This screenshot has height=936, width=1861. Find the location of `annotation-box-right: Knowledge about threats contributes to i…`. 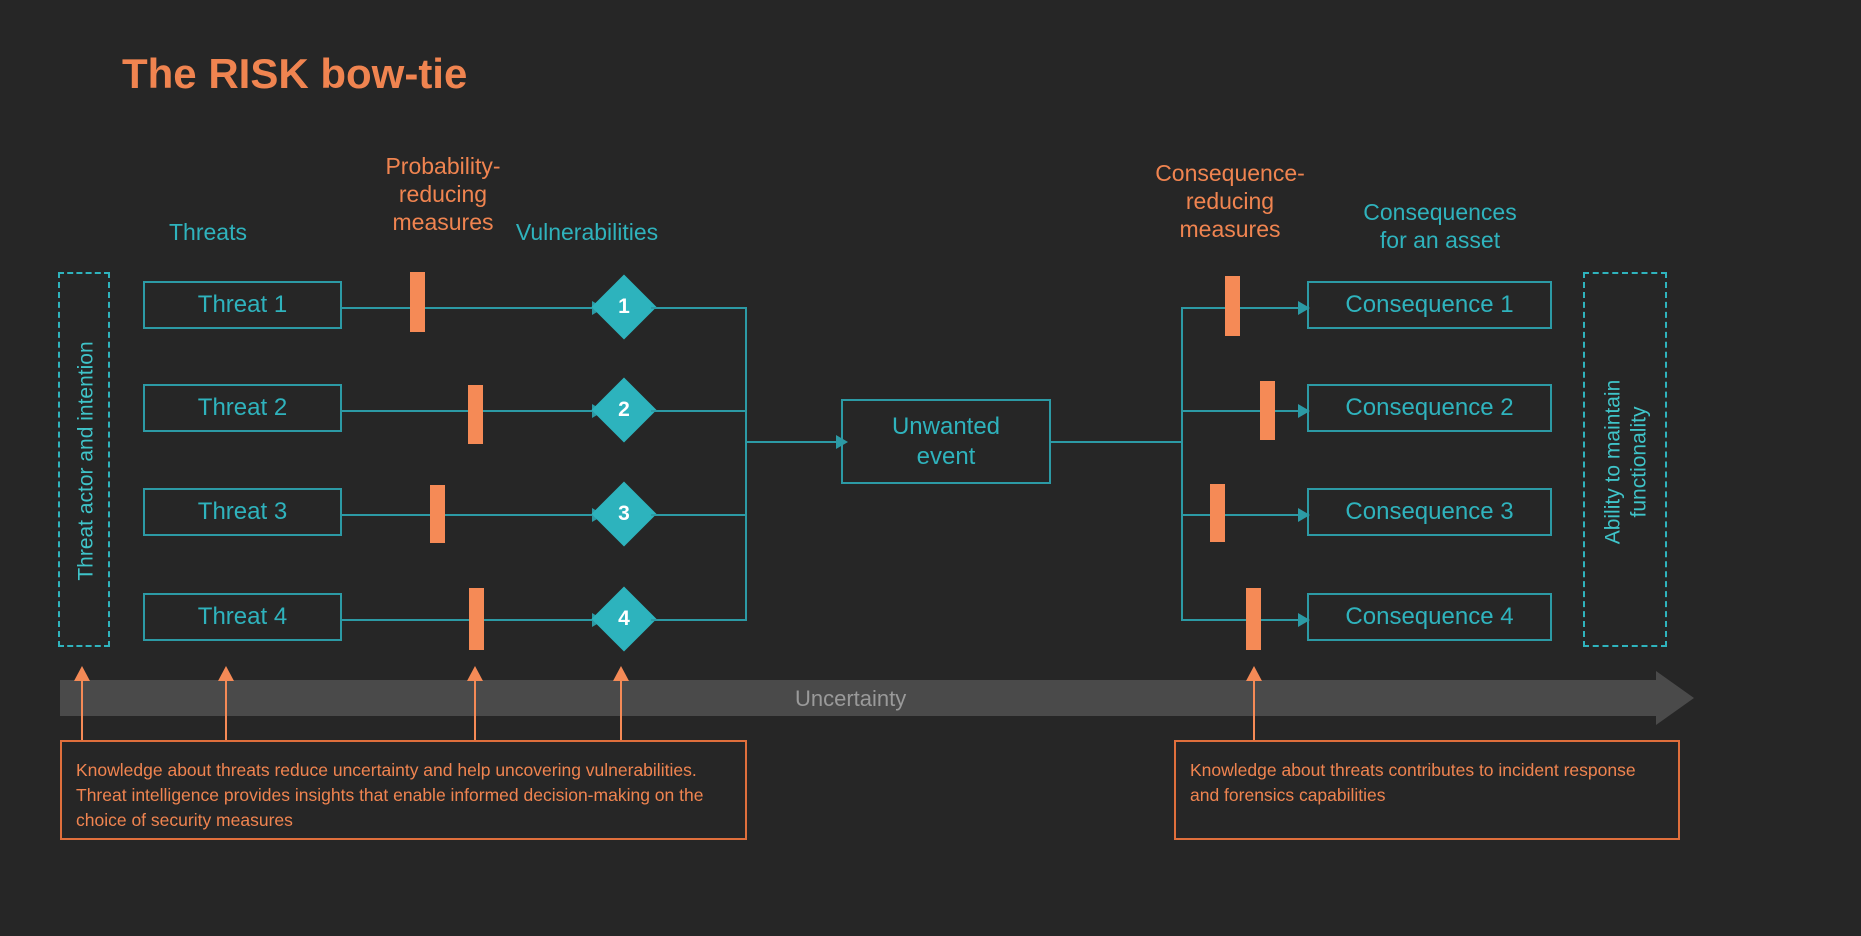

annotation-box-right: Knowledge about threats contributes to i… is located at coordinates (1427, 790).